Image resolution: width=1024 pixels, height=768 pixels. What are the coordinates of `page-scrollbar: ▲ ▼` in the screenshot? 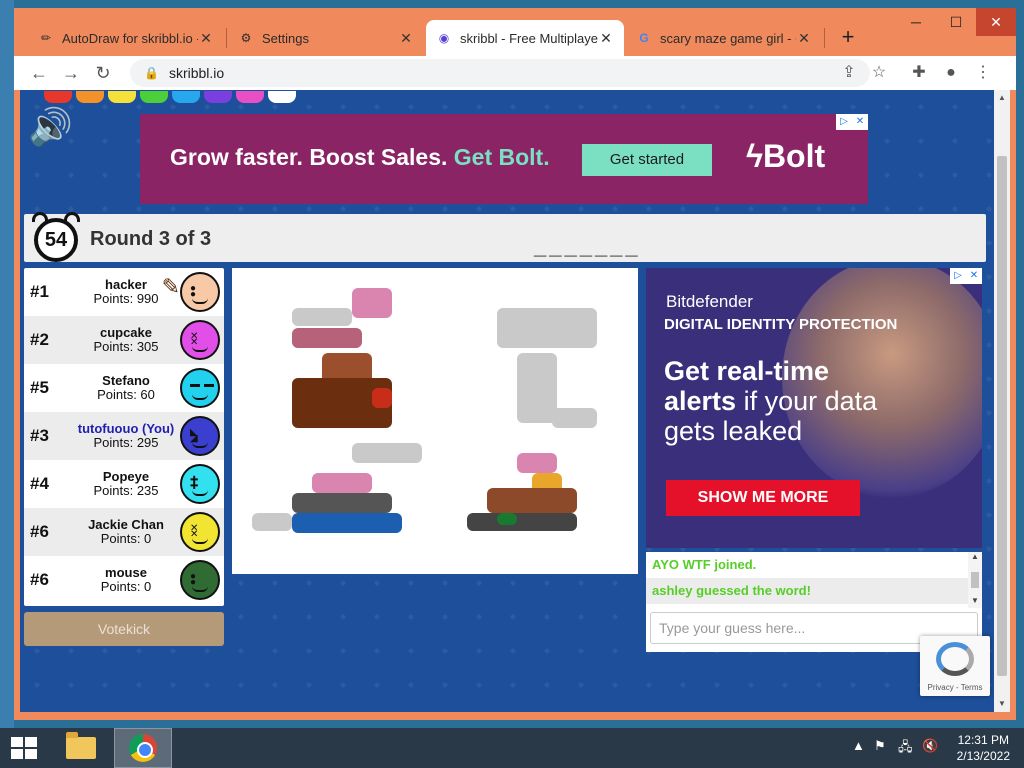 It's located at (1002, 401).